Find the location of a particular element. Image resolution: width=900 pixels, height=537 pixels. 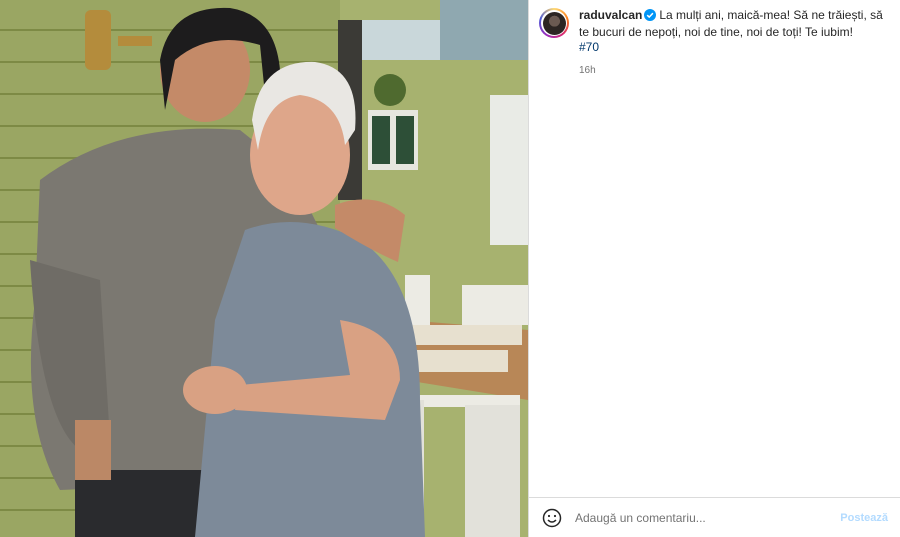

emoji-icon is located at coordinates (552, 518).